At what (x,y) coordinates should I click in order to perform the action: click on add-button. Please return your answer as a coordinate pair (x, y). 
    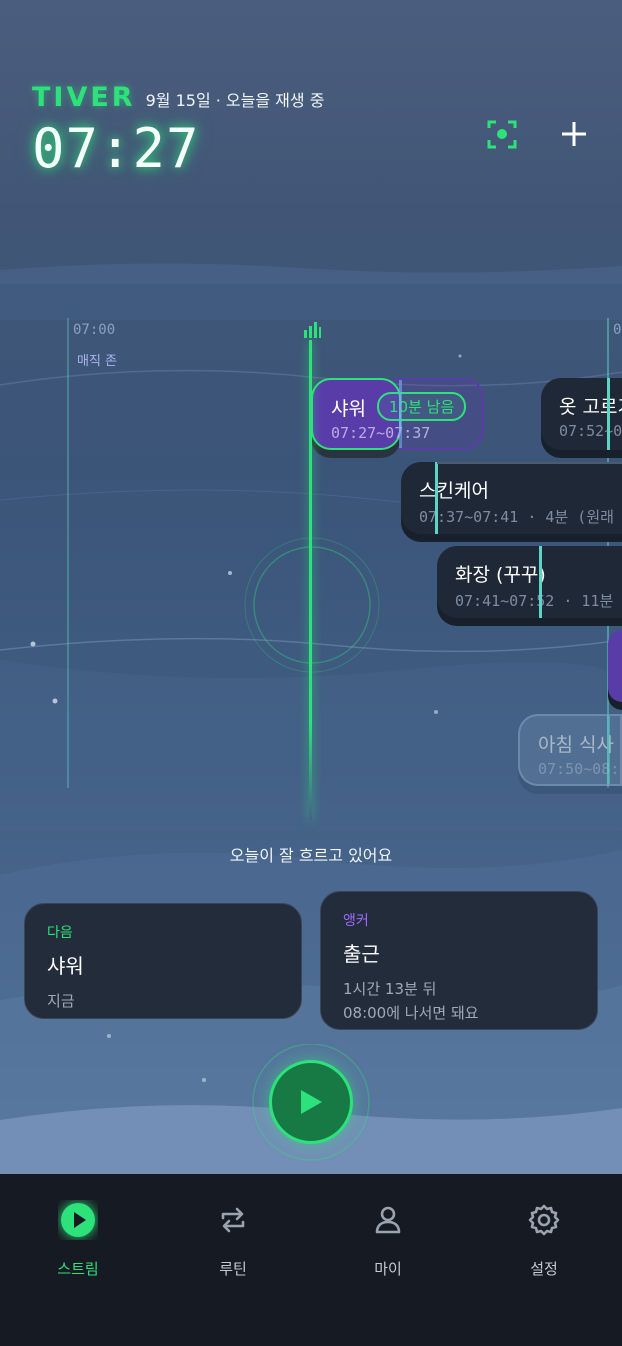
    Looking at the image, I should click on (574, 134).